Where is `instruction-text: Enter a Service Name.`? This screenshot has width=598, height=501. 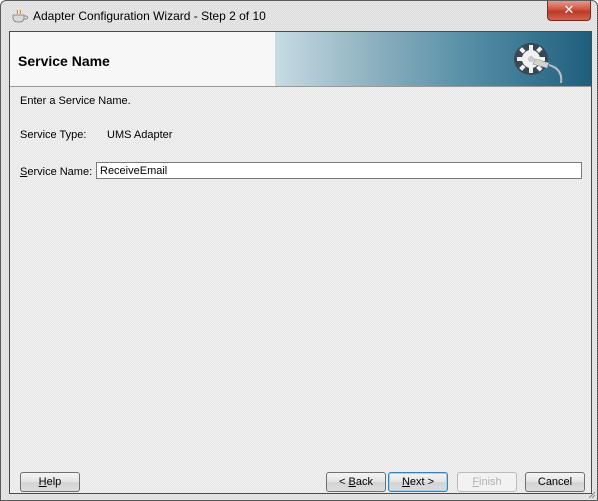 instruction-text: Enter a Service Name. is located at coordinates (75, 101).